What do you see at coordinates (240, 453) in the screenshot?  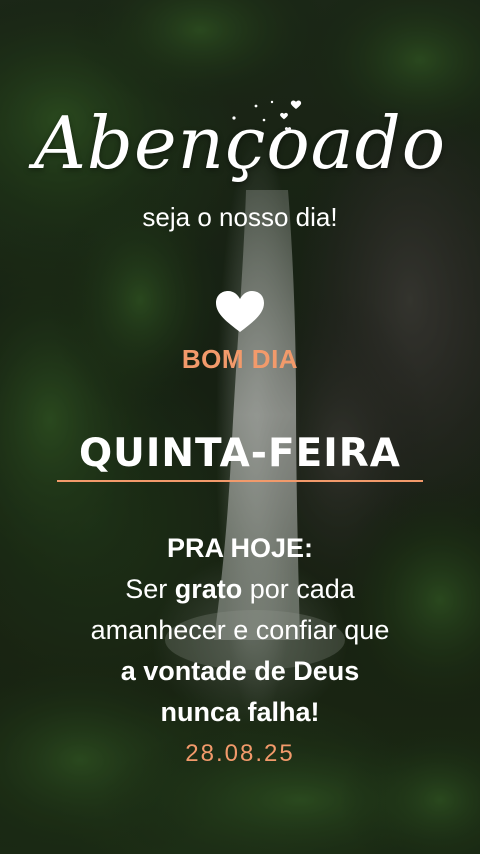 I see `weekday-heading: QUINTA-FEIRA` at bounding box center [240, 453].